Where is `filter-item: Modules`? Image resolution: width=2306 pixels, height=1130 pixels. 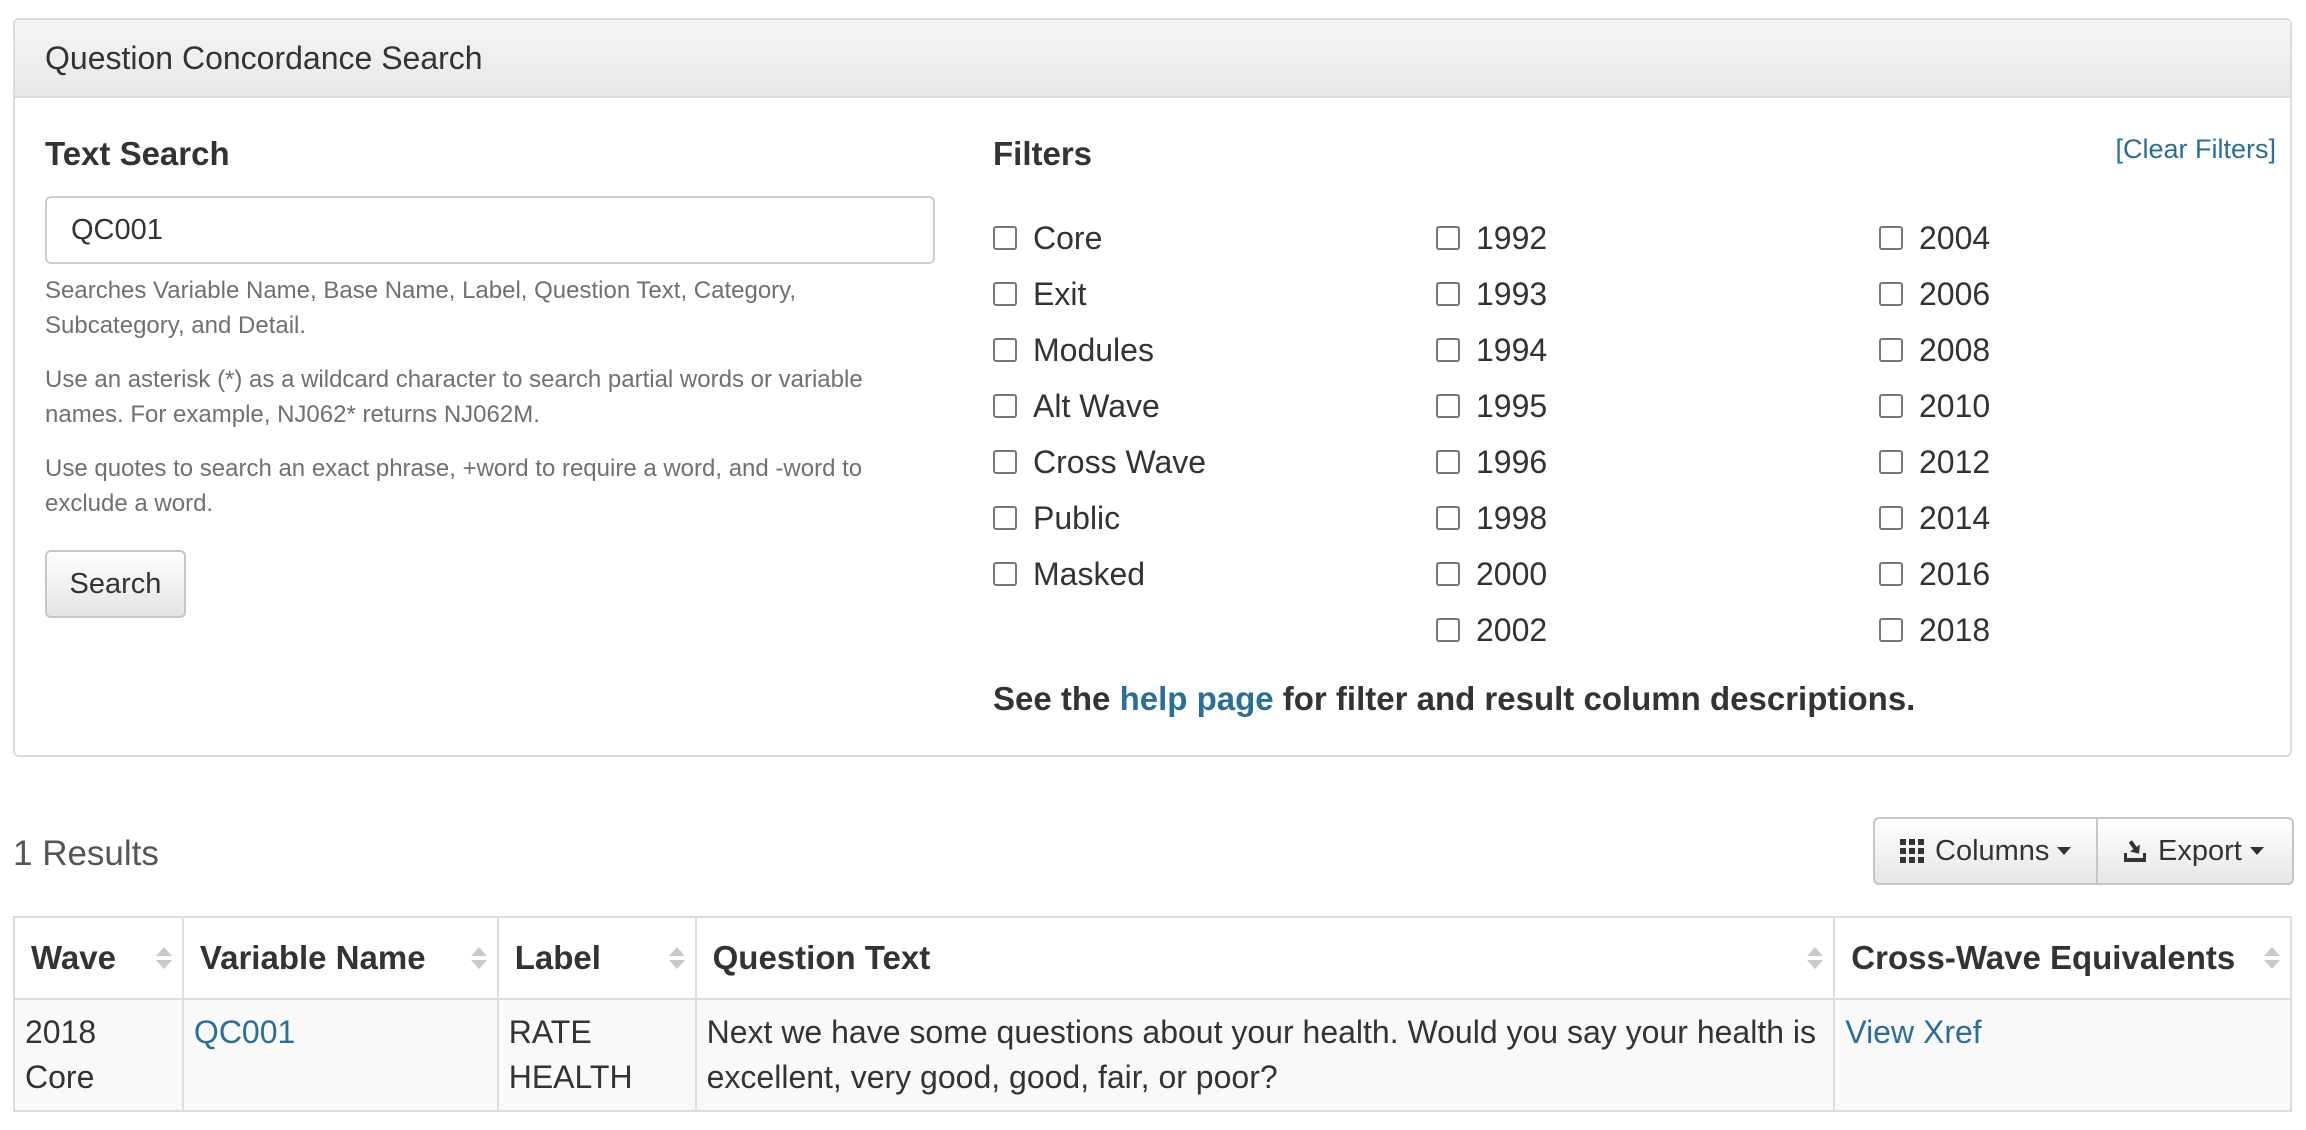
filter-item: Modules is located at coordinates (1099, 350).